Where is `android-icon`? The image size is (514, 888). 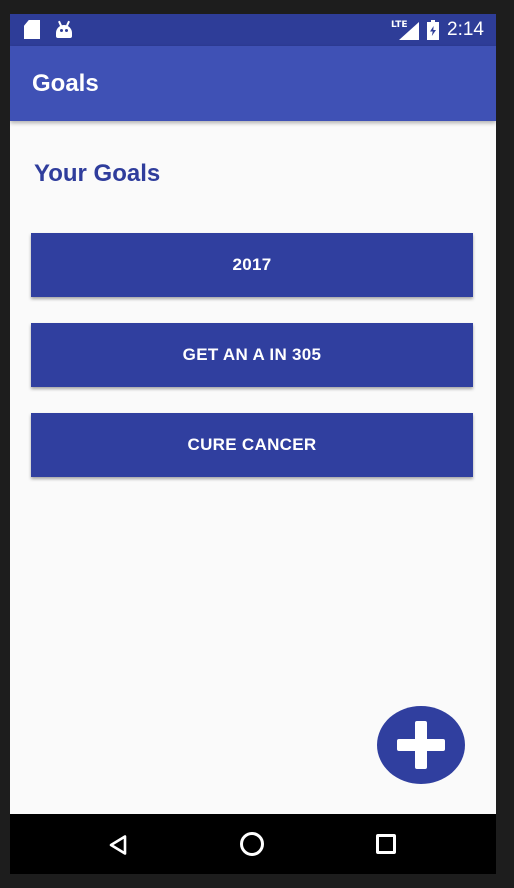
android-icon is located at coordinates (64, 29).